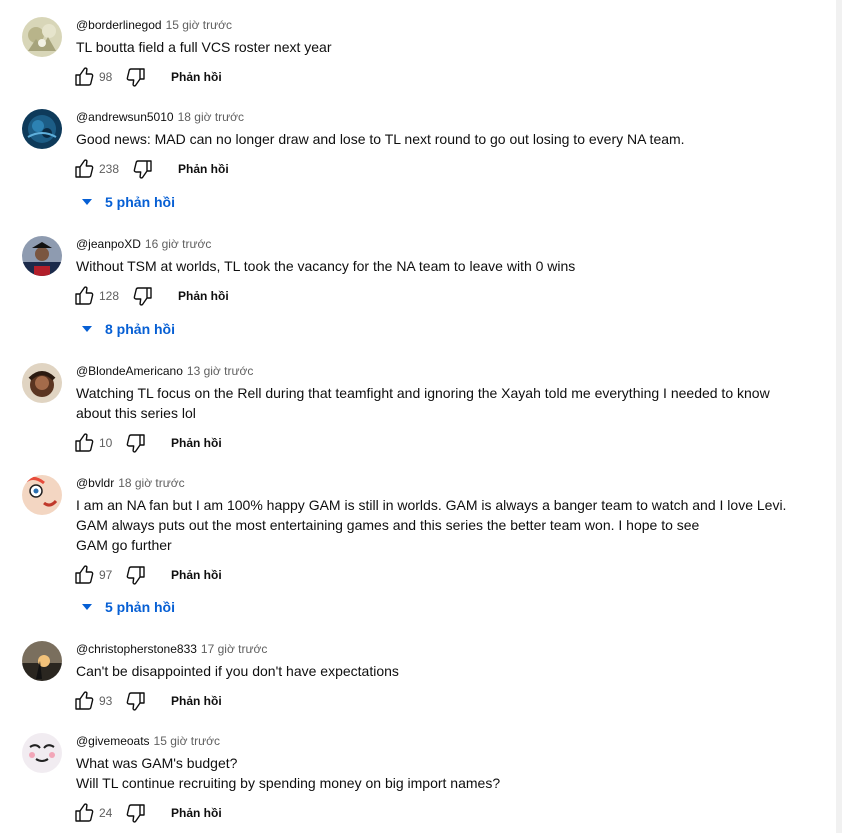  I want to click on view-replies-button: 8 phản hồi, so click(128, 329).